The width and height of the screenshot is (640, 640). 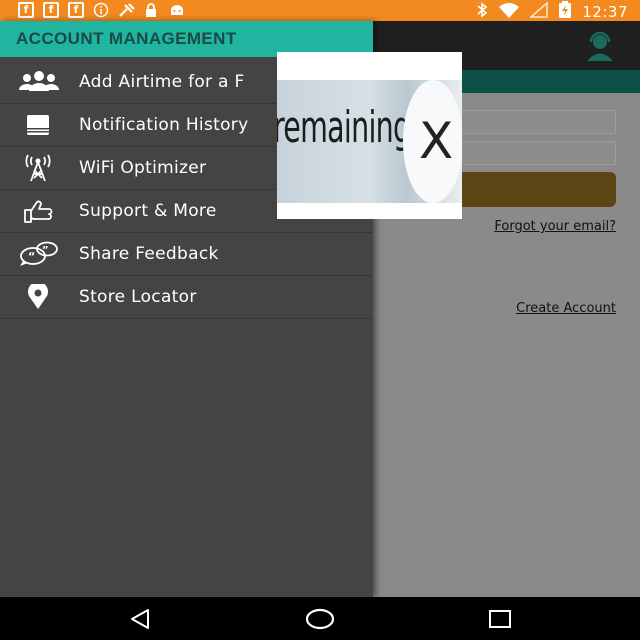 I want to click on recents-icon, so click(x=500, y=619).